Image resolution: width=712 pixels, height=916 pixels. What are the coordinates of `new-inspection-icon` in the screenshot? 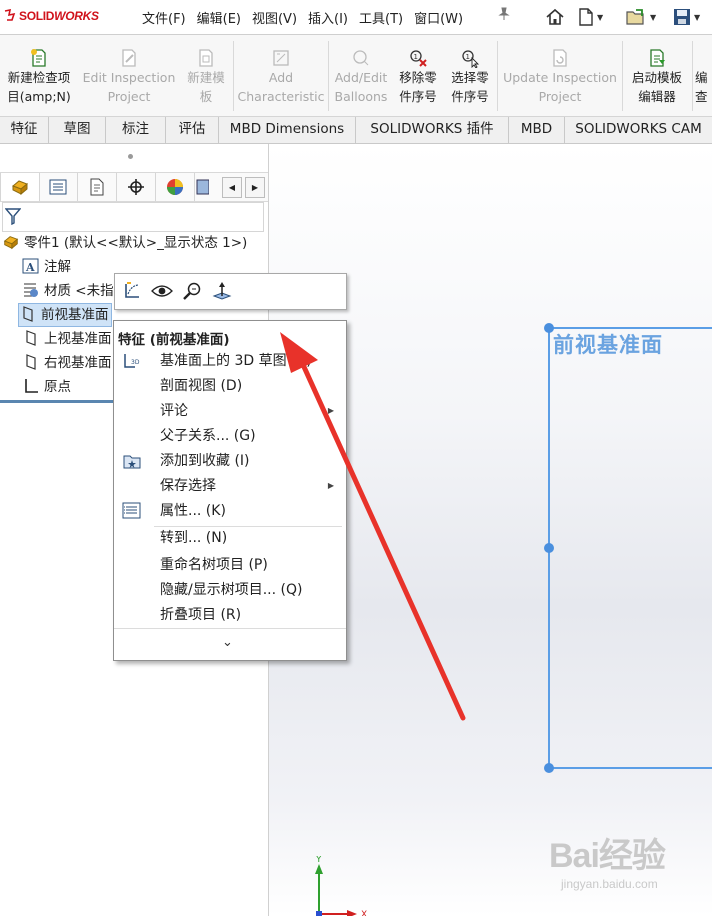 It's located at (39, 57).